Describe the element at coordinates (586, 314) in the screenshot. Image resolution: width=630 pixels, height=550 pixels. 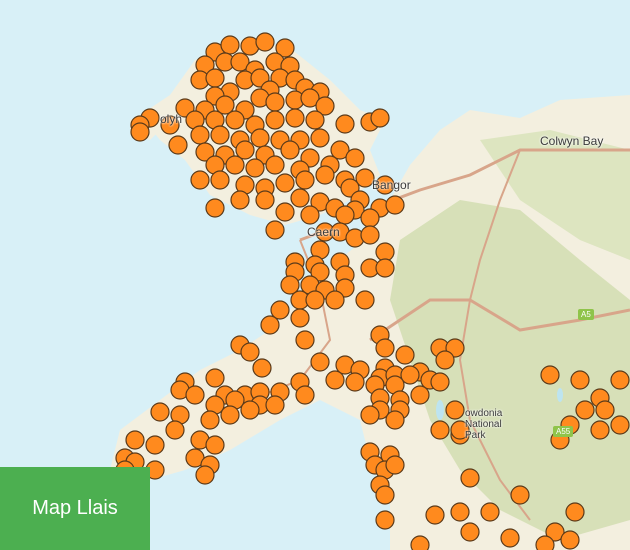
I see `road-badge-a5: A5` at that location.